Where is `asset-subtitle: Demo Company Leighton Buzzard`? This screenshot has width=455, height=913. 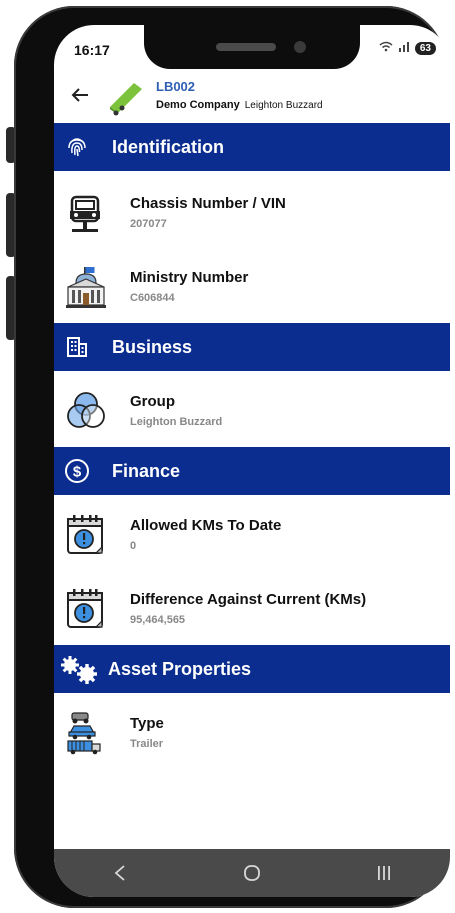
asset-subtitle: Demo Company Leighton Buzzard is located at coordinates (239, 105).